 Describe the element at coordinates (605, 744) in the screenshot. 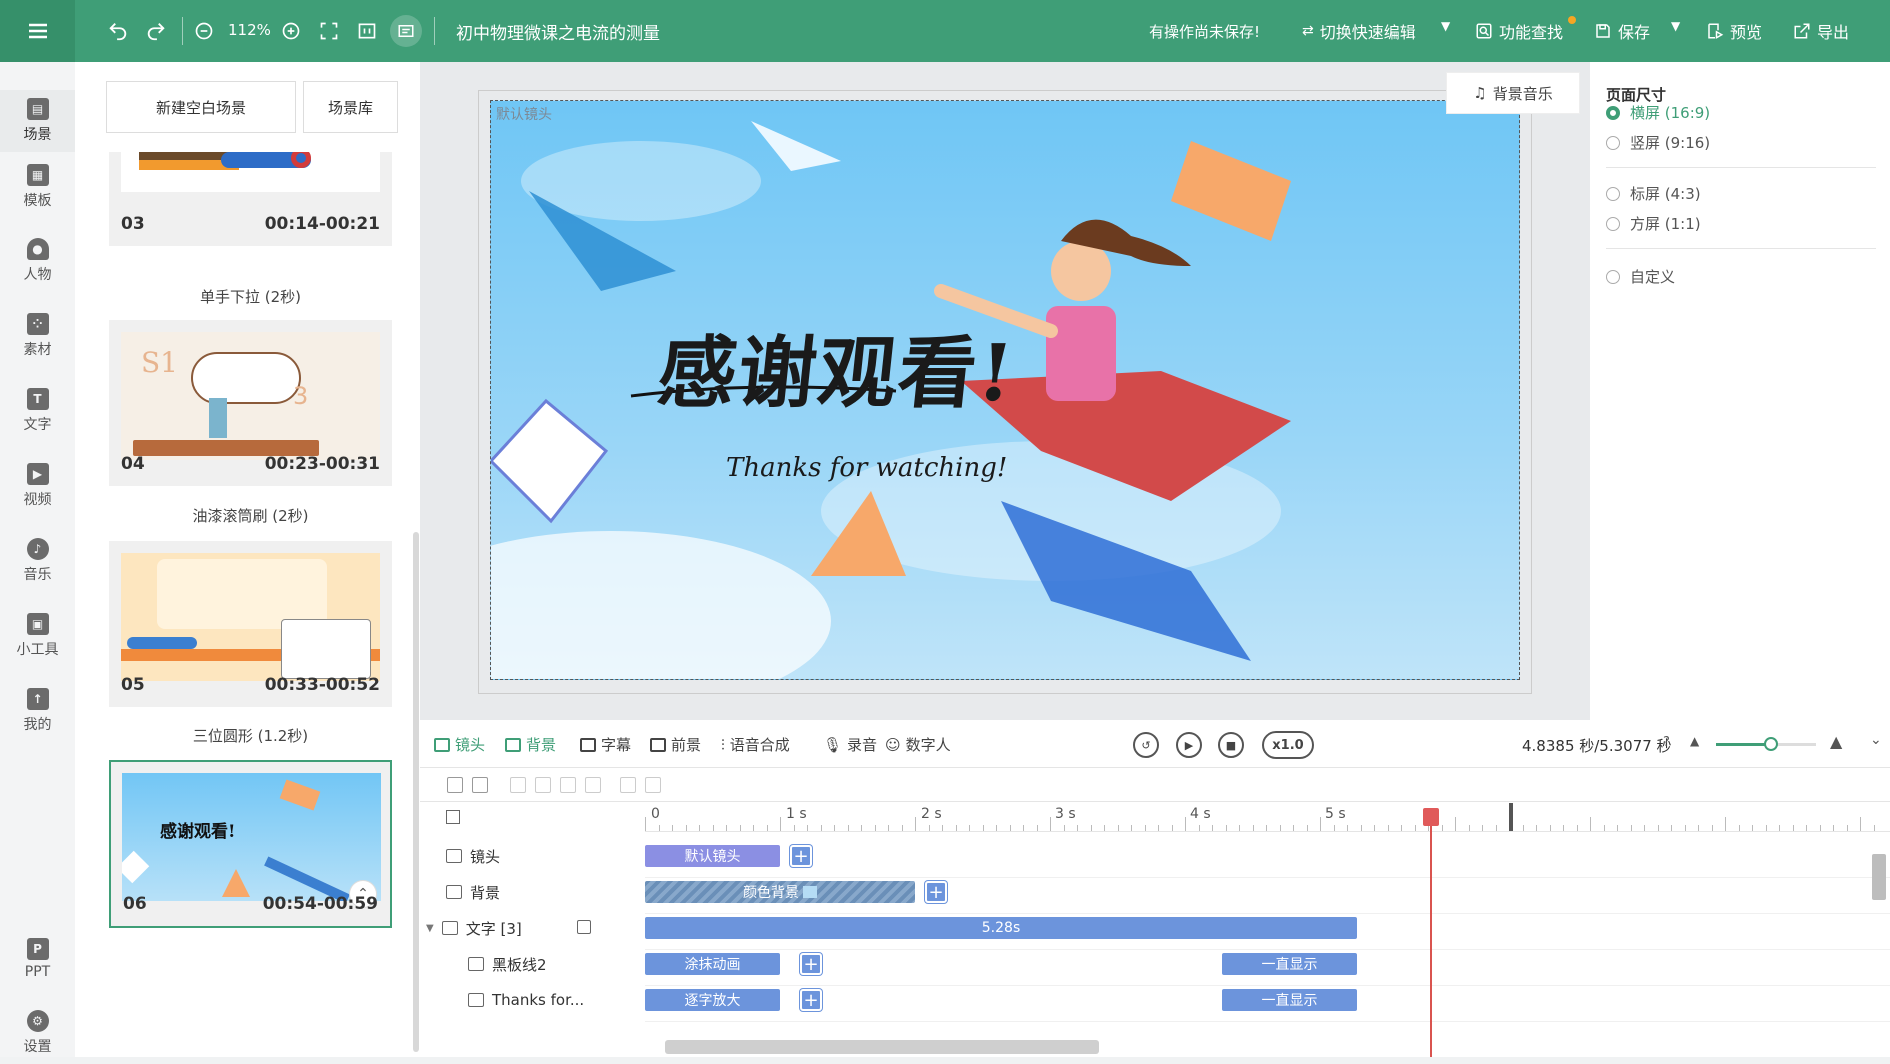

I see `tab-subtitle: 字幕` at that location.